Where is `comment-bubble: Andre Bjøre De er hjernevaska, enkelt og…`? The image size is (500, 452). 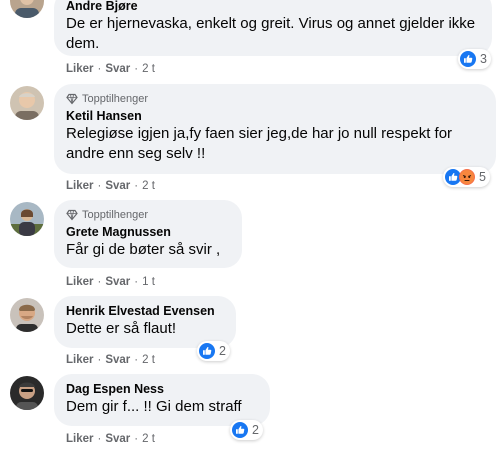 comment-bubble: Andre Bjøre De er hjernevaska, enkelt og… is located at coordinates (273, 28).